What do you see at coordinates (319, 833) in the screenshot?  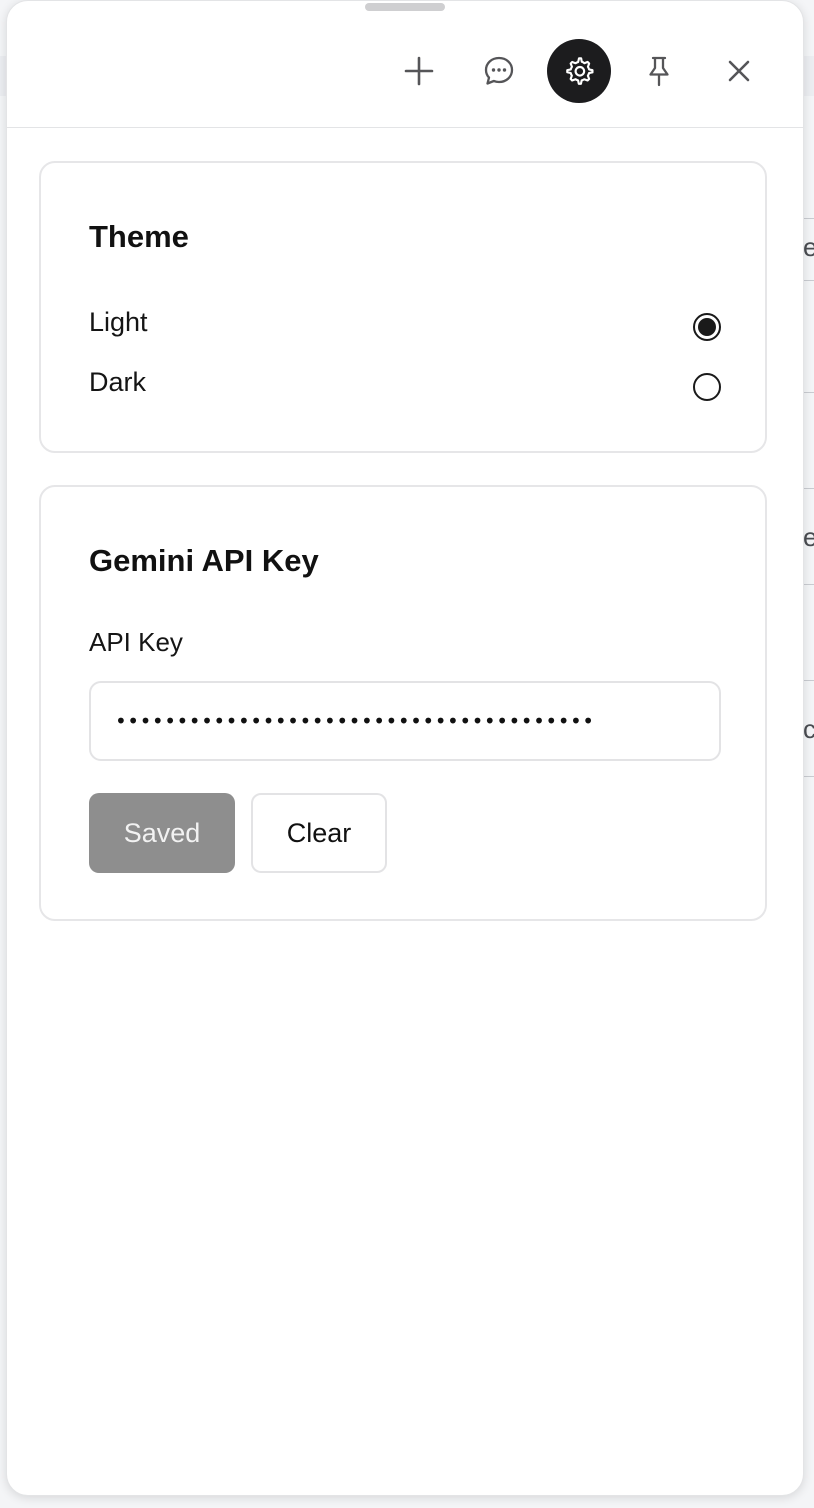 I see `clear-button: Clear` at bounding box center [319, 833].